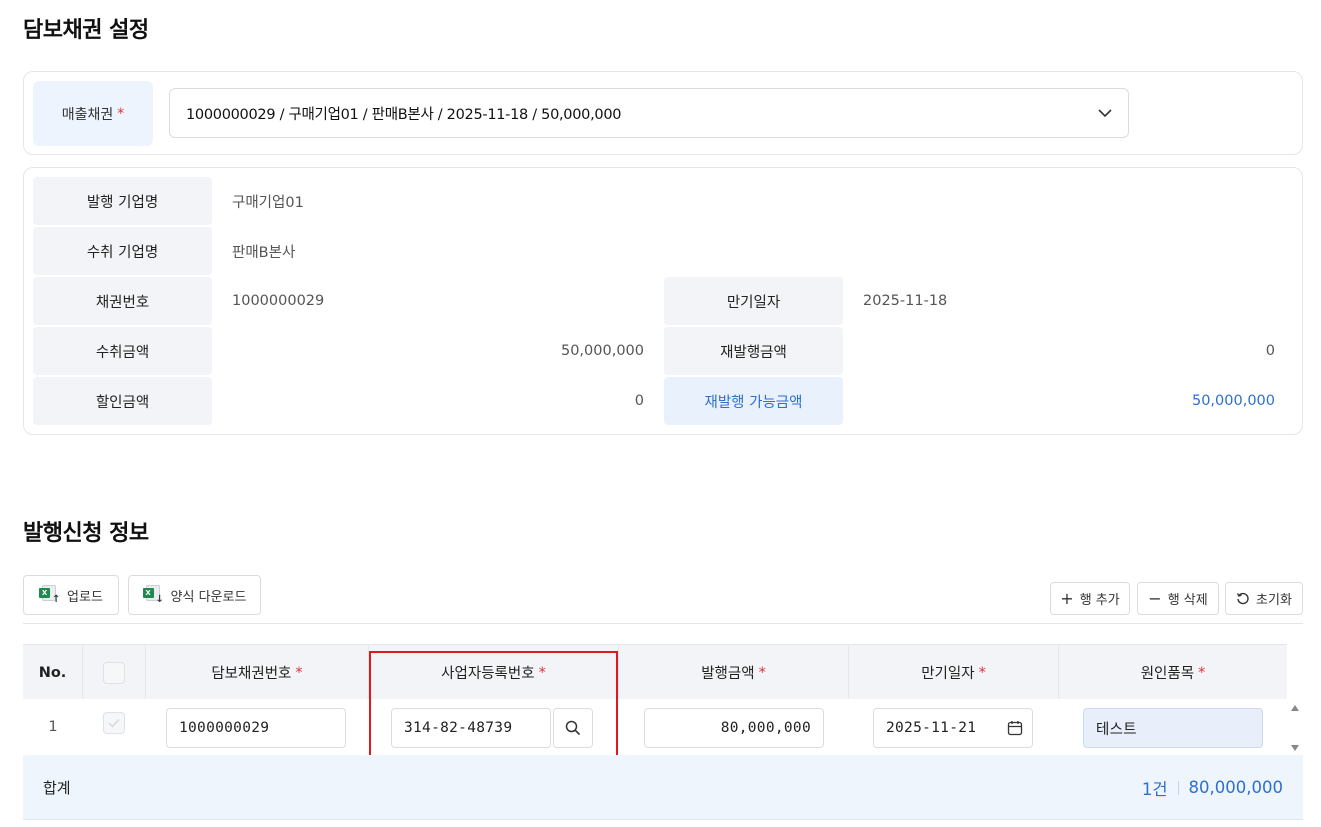 The image size is (1321, 827). What do you see at coordinates (1015, 728) in the screenshot?
I see `calendar-icon` at bounding box center [1015, 728].